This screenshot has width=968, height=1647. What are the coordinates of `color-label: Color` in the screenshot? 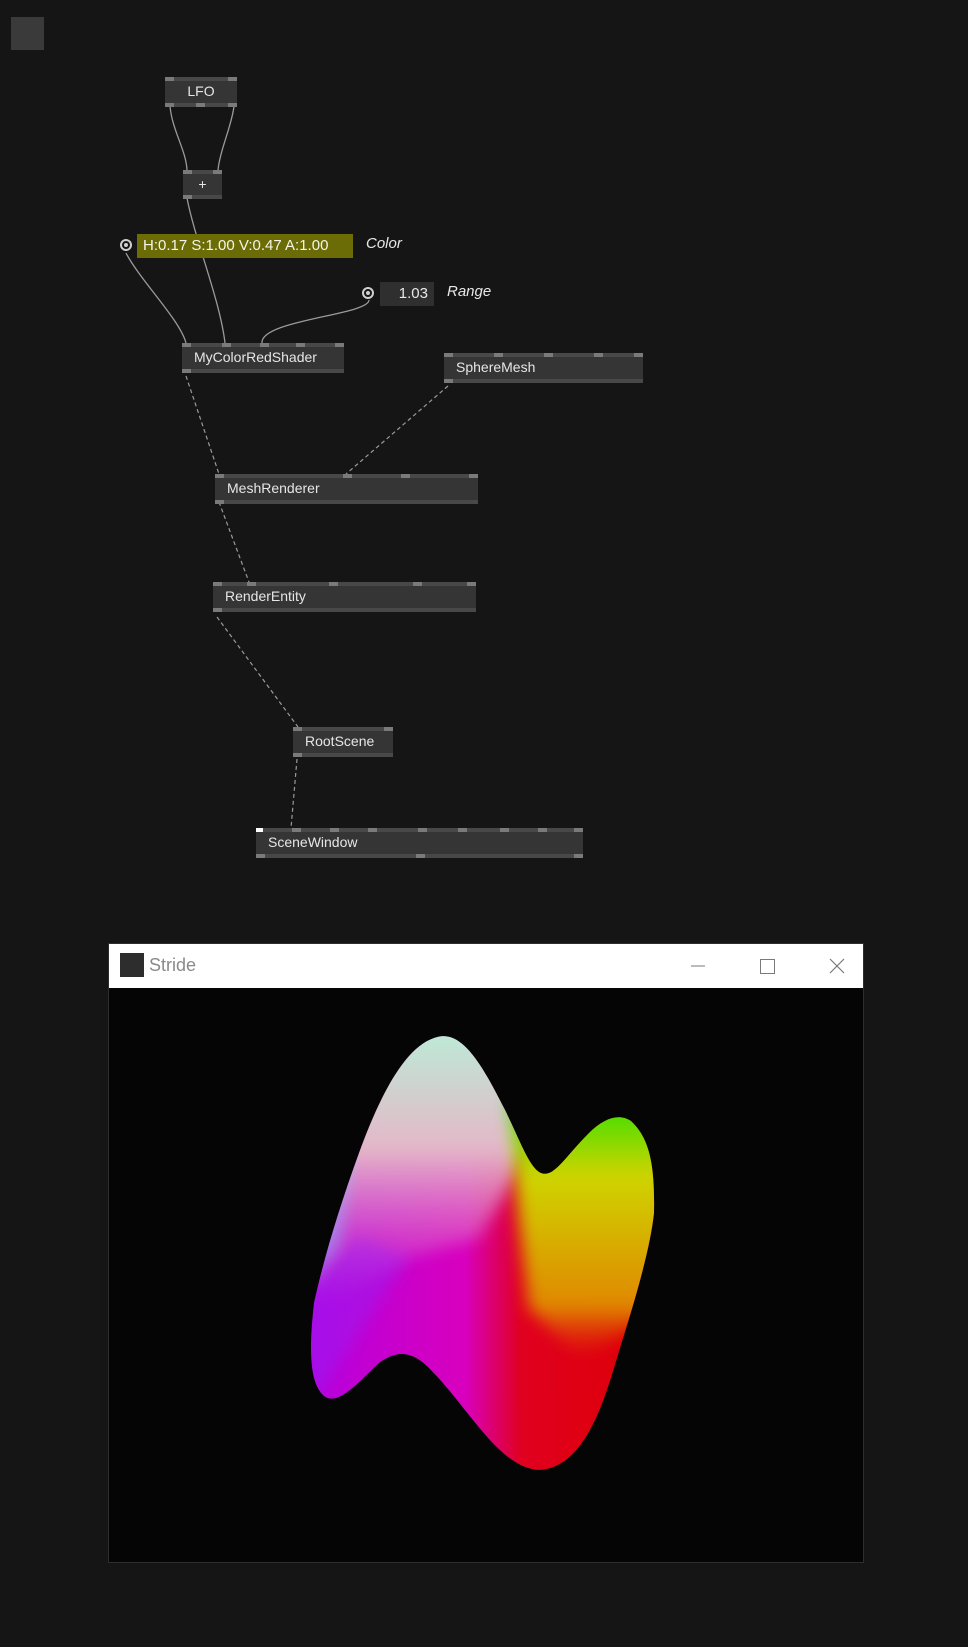 It's located at (384, 243).